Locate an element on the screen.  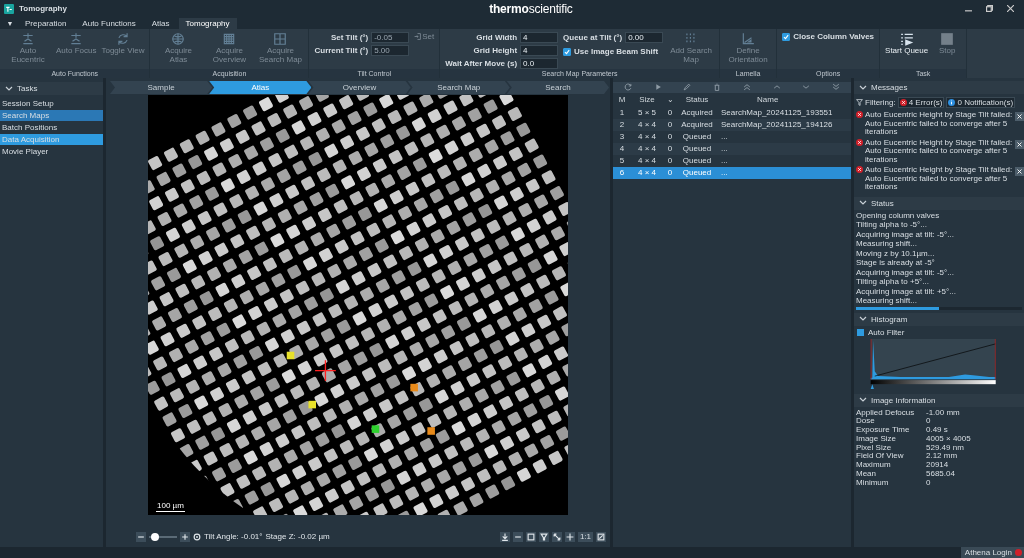
pencil-icon is located at coordinates (687, 86).